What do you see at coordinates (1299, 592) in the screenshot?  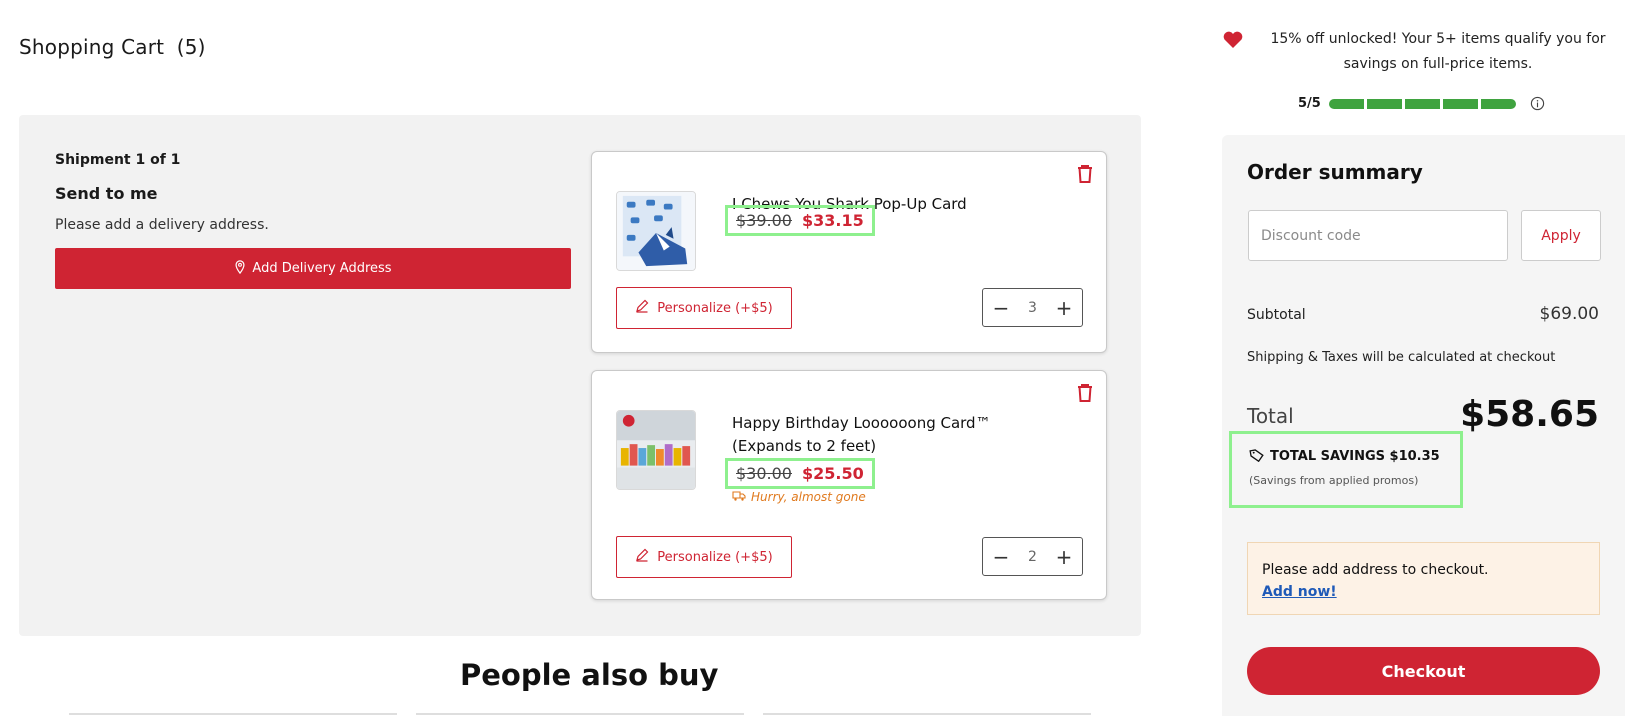 I see `add-now-link: Add now!` at bounding box center [1299, 592].